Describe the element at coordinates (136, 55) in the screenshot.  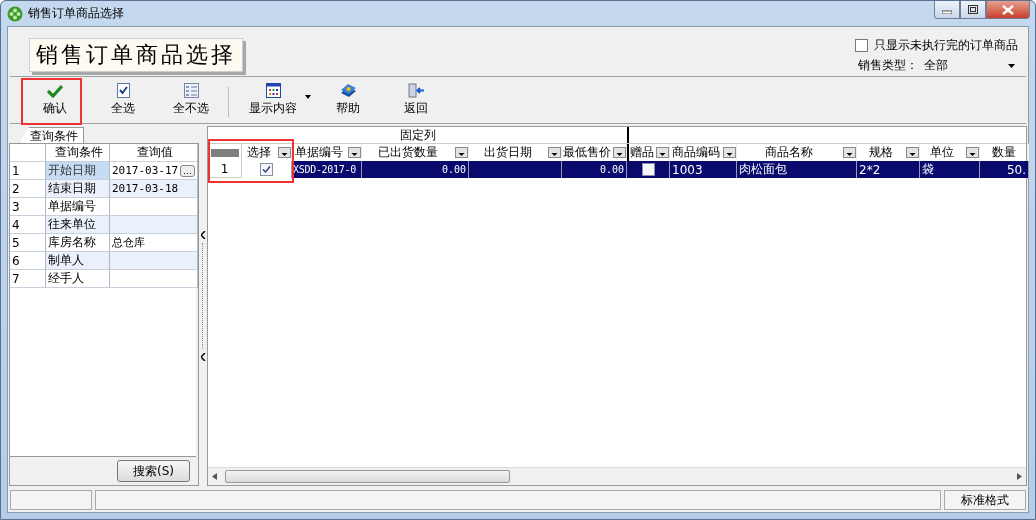
I see `form-title: 销售订单商品选择` at that location.